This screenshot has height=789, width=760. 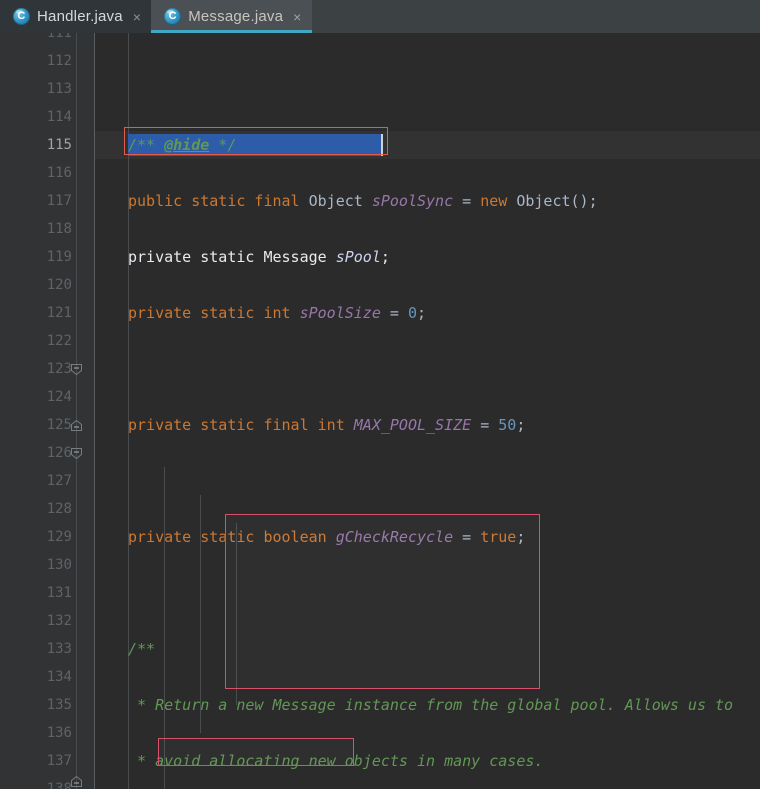 I want to click on line-number: 128, so click(x=59, y=509).